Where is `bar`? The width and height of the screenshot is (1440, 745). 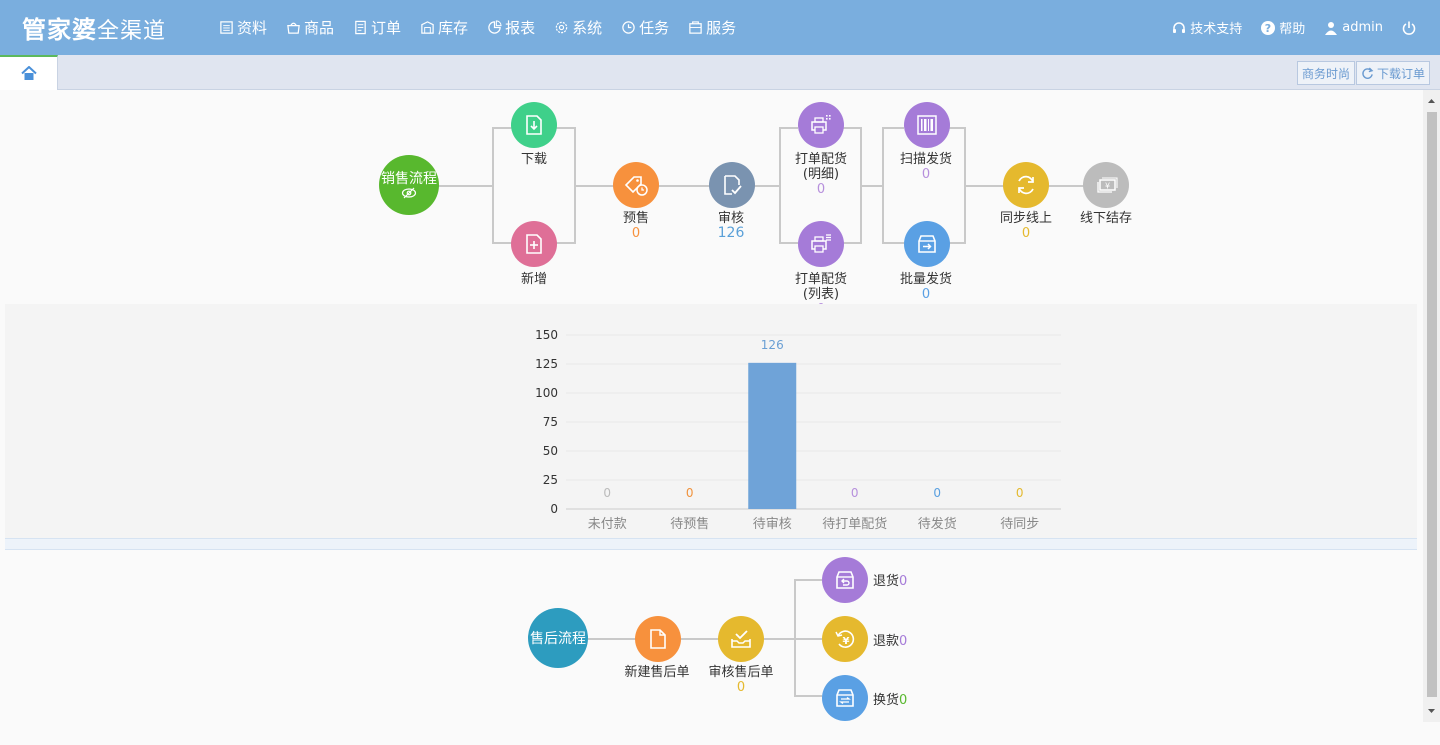 bar is located at coordinates (772, 435).